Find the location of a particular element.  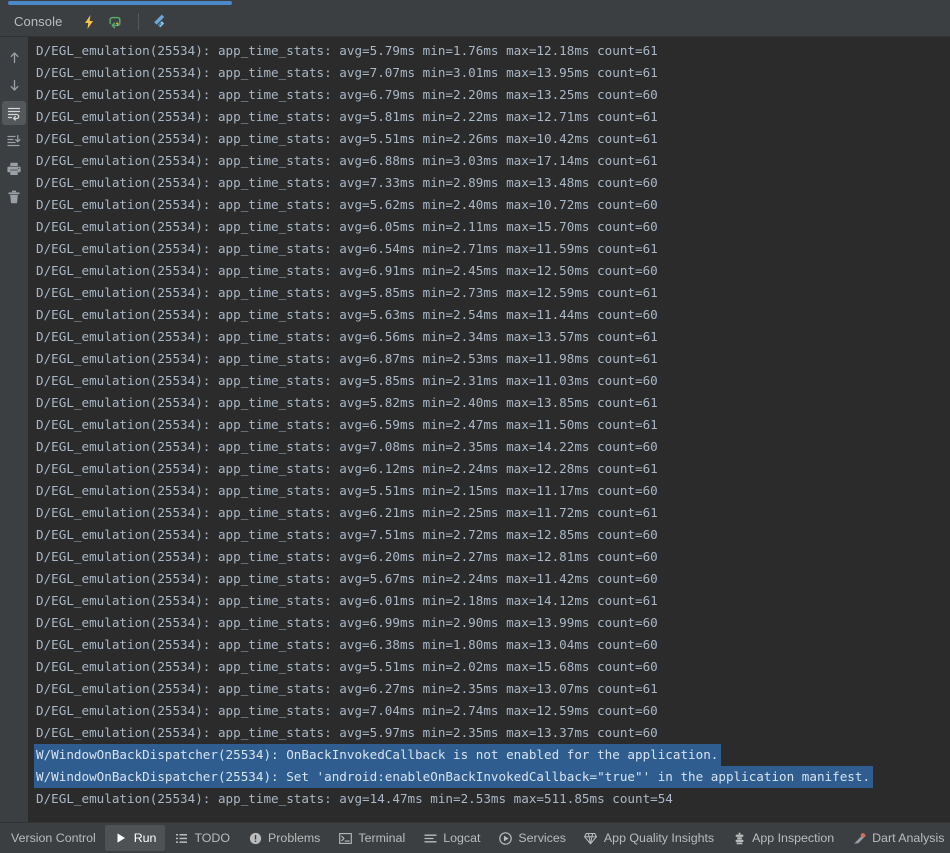

app-inspection-icon is located at coordinates (739, 838).